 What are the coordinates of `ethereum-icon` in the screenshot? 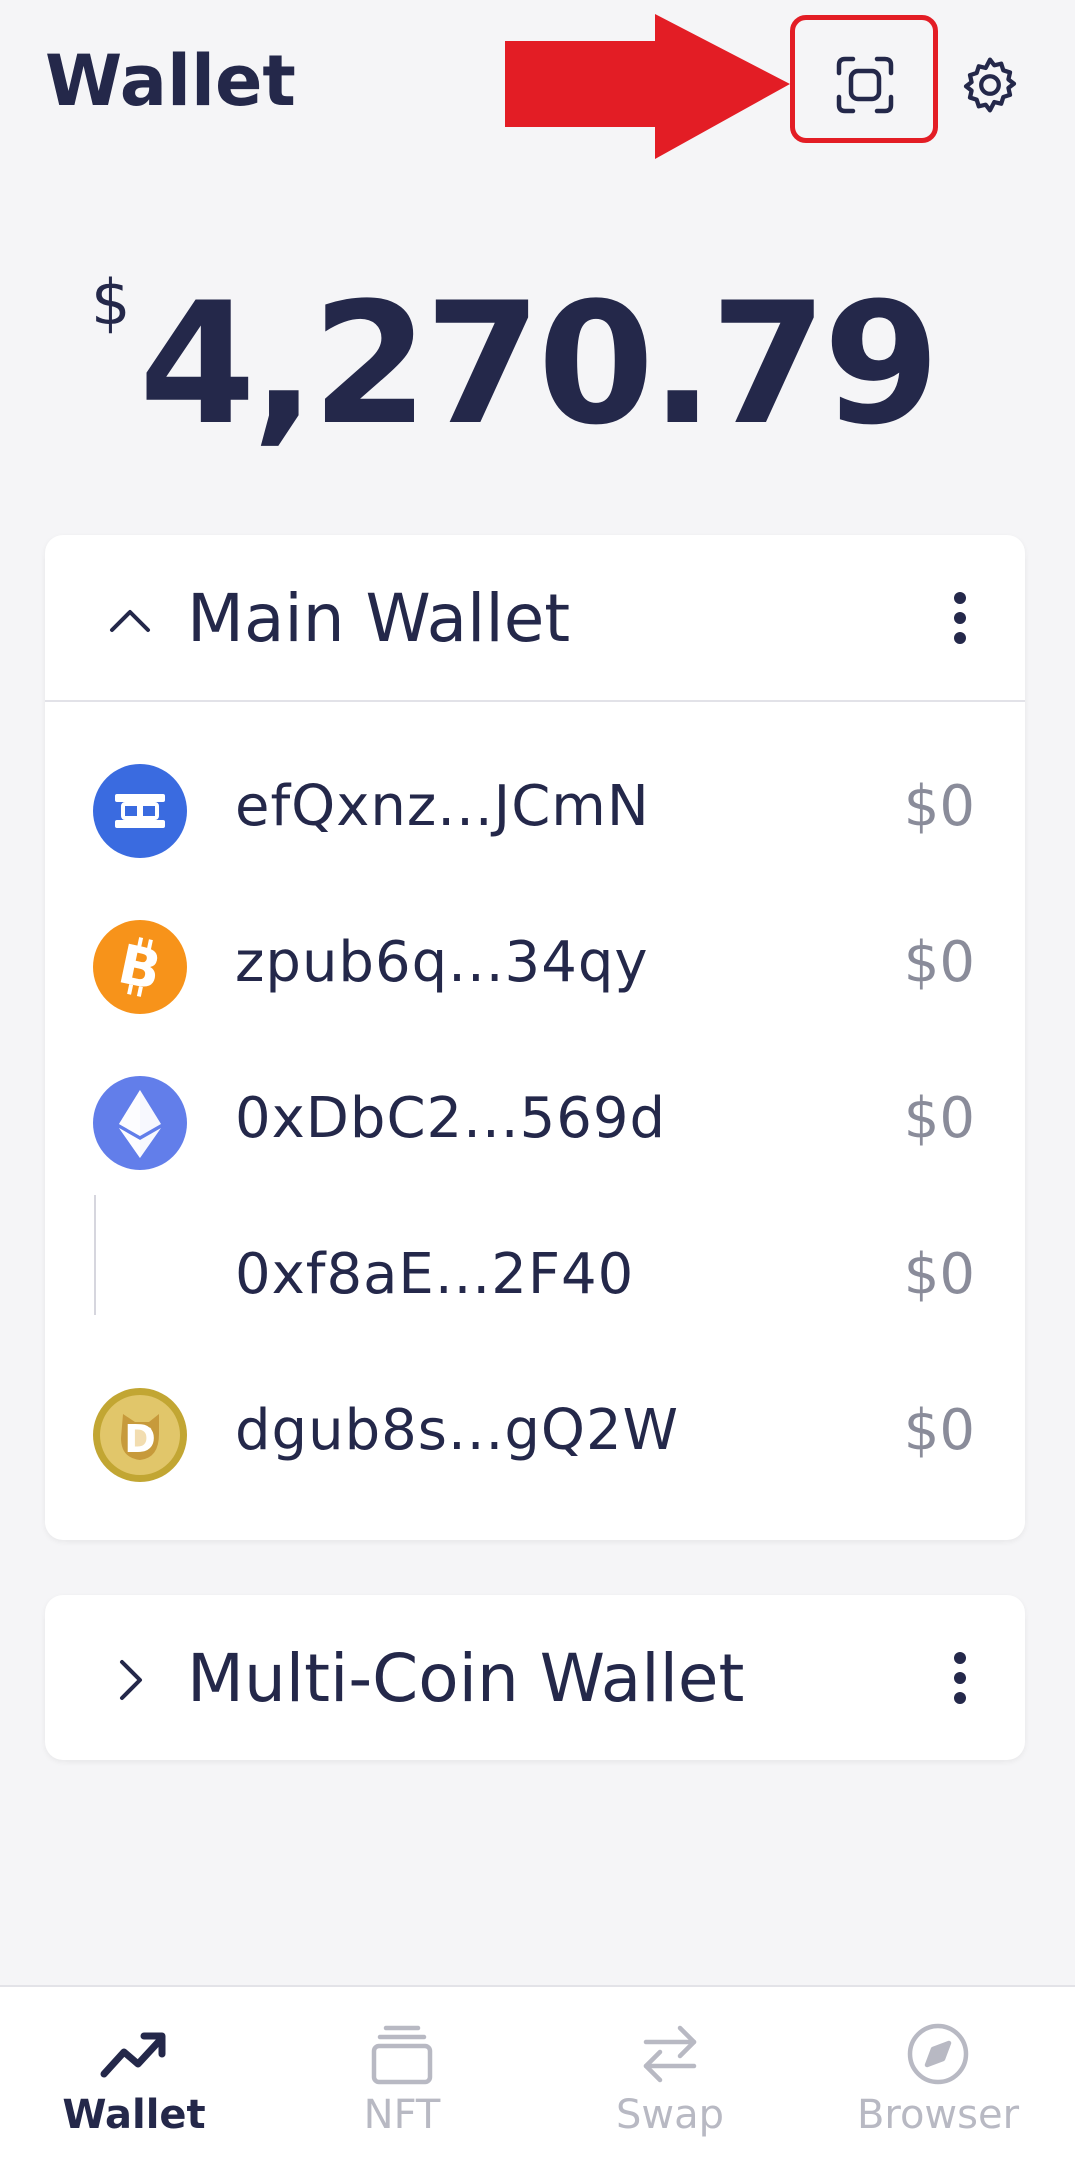 It's located at (140, 1123).